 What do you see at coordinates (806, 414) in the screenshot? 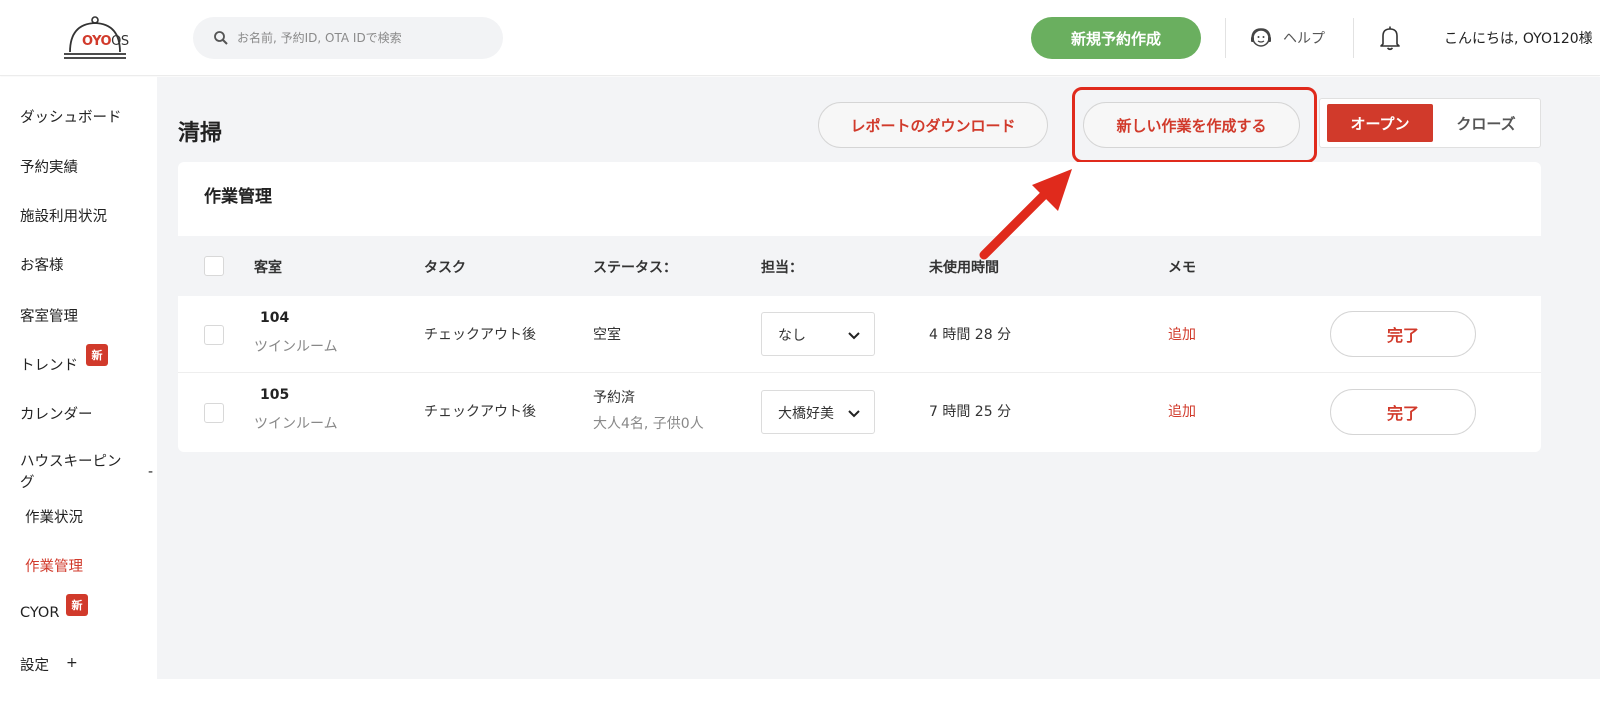
I see `assignee-value: 大橋好美` at bounding box center [806, 414].